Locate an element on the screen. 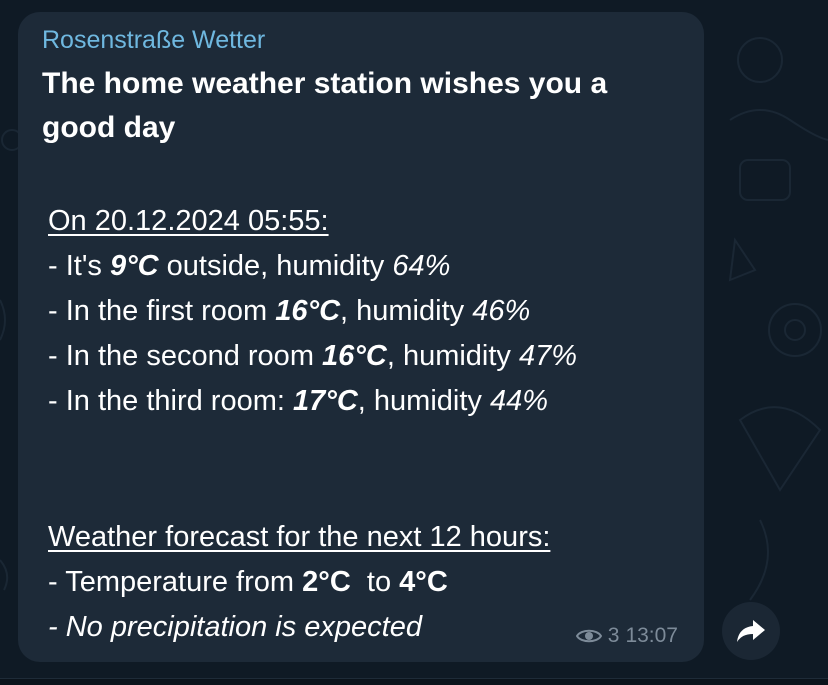 This screenshot has width=828, height=685. forecast-precipitation-line: - No precipitation is expected is located at coordinates (235, 627).